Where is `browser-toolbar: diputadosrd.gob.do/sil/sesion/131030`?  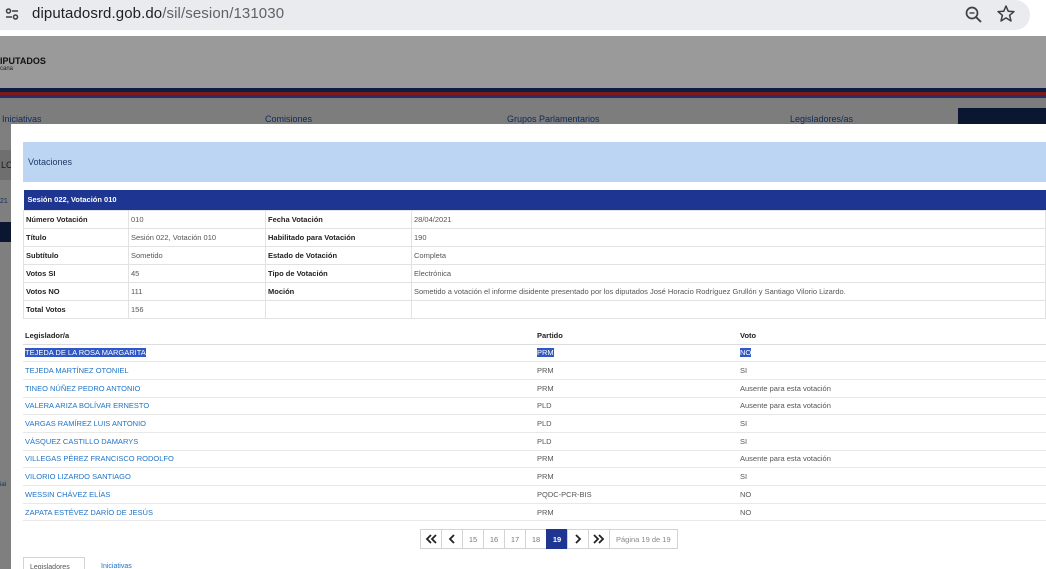
browser-toolbar: diputadosrd.gob.do/sil/sesion/131030 is located at coordinates (523, 18).